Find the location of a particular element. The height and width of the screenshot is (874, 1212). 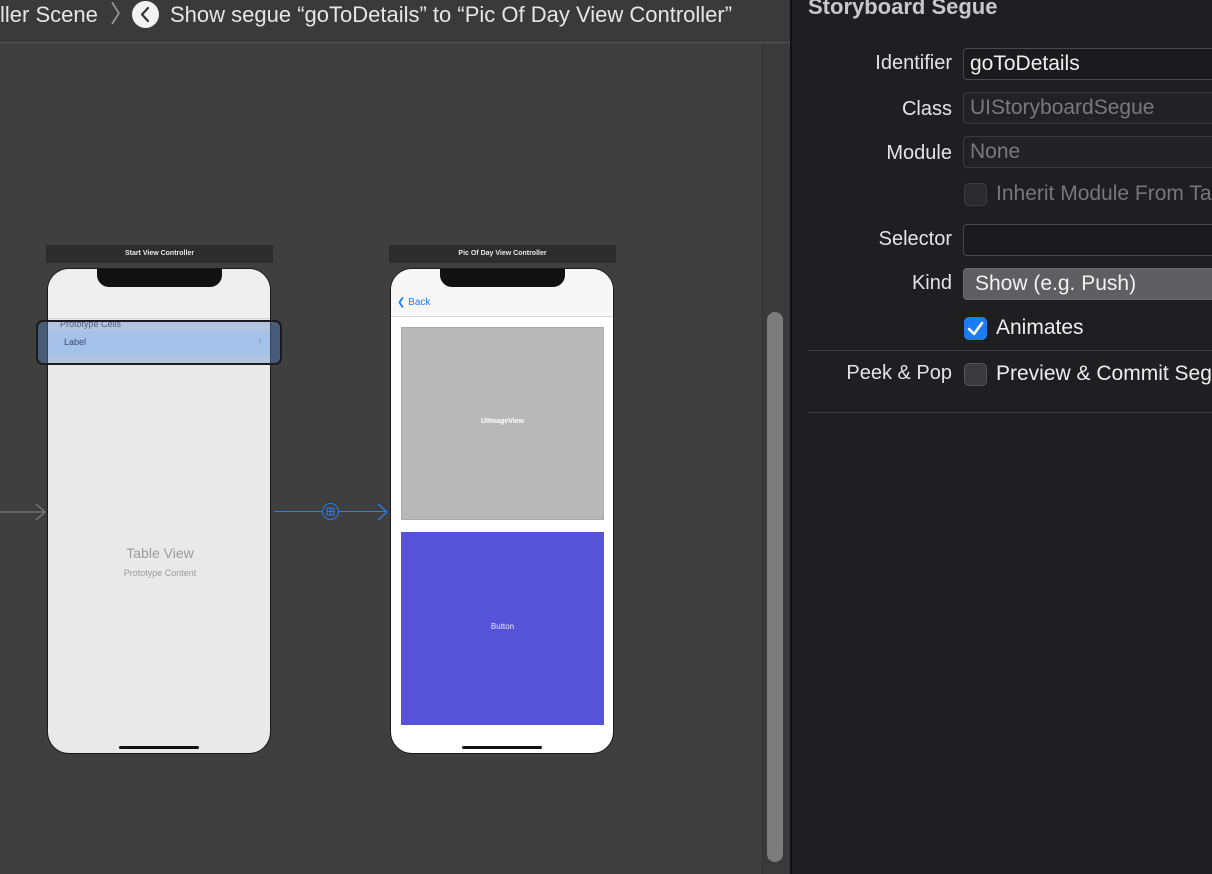

inherit-module-checkbox is located at coordinates (975, 194).